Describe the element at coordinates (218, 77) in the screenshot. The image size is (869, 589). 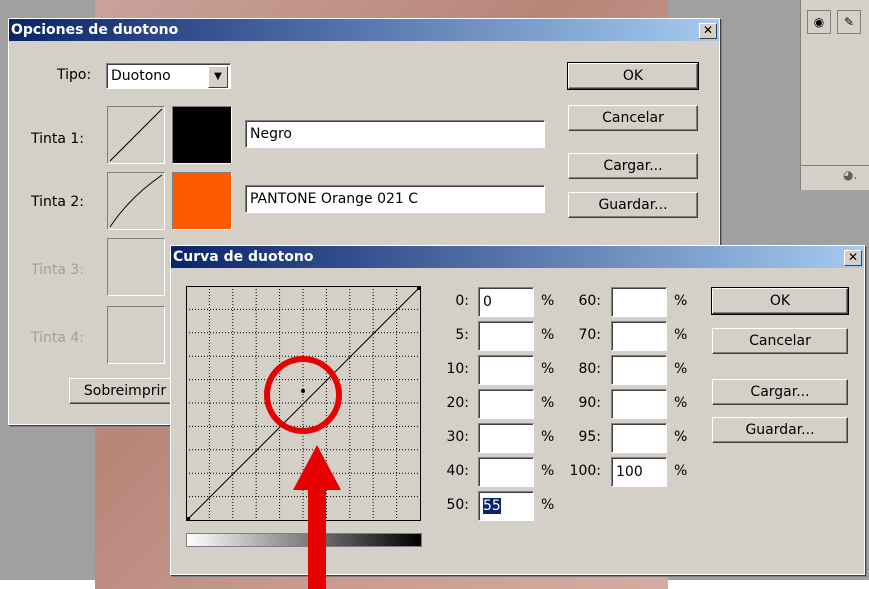
I see `chevron-down-icon: ▼` at that location.